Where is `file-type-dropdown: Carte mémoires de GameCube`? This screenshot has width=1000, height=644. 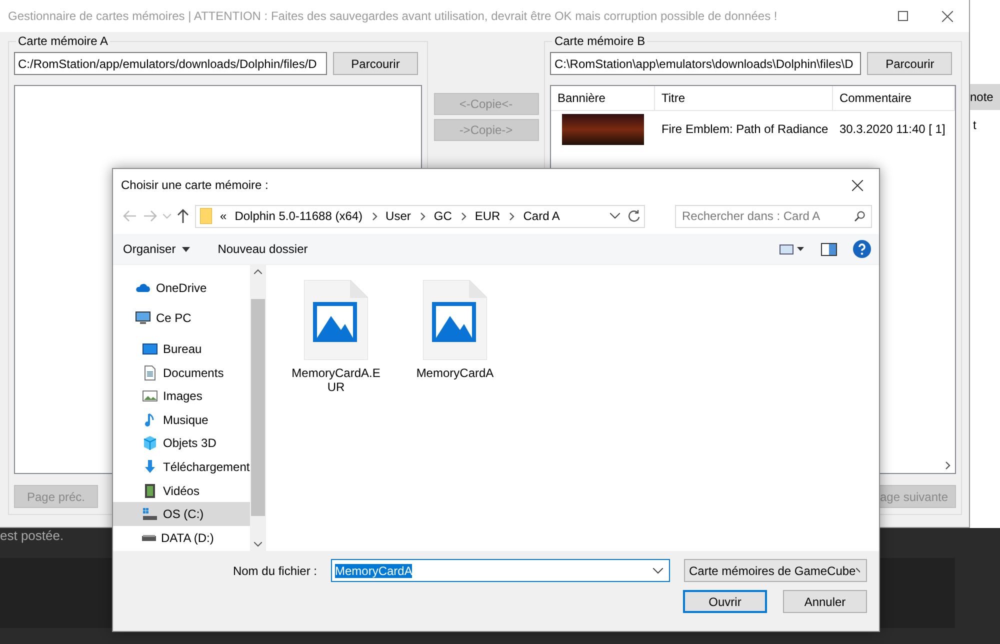 file-type-dropdown: Carte mémoires de GameCube is located at coordinates (775, 570).